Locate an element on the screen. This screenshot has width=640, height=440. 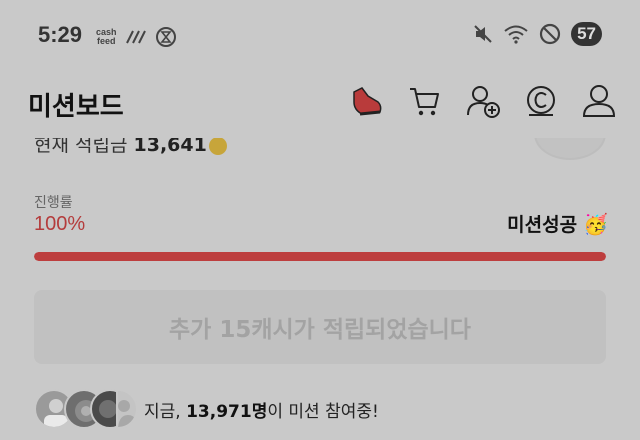
page-title: 미션보드 is located at coordinates (76, 107).